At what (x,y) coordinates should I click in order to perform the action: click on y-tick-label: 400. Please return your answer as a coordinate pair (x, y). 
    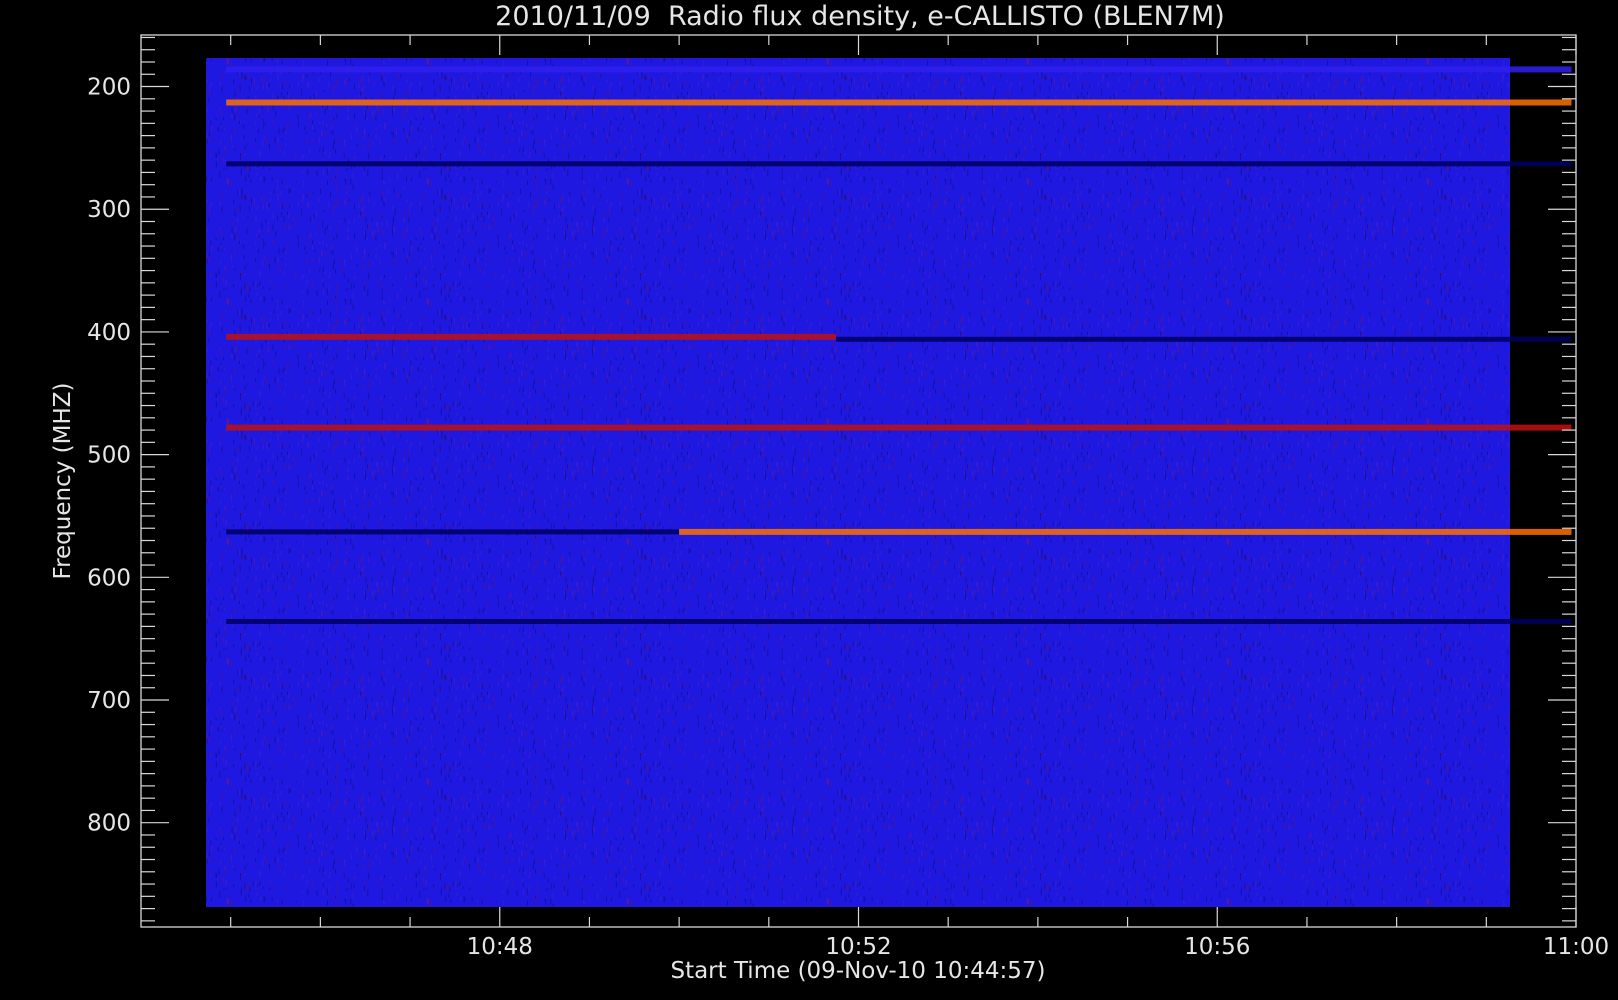
    Looking at the image, I should click on (109, 333).